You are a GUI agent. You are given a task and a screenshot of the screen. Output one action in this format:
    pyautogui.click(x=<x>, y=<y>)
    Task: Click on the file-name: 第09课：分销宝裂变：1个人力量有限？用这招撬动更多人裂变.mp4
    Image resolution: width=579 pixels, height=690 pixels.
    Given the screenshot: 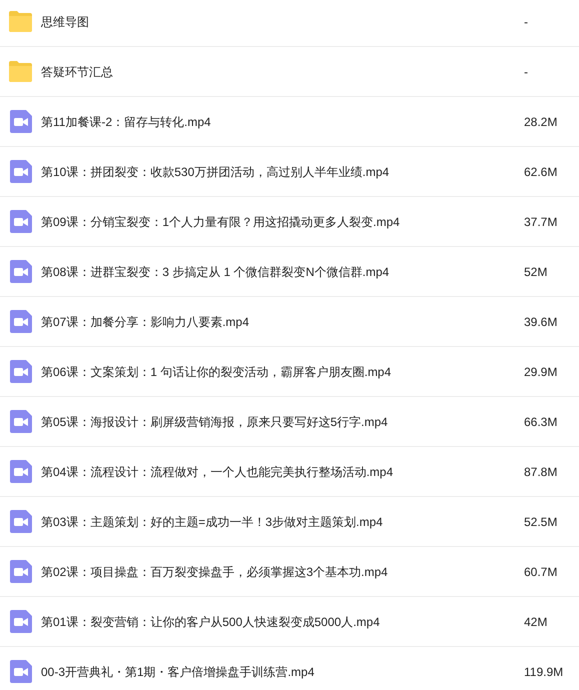 What is the action you would take?
    pyautogui.click(x=282, y=221)
    